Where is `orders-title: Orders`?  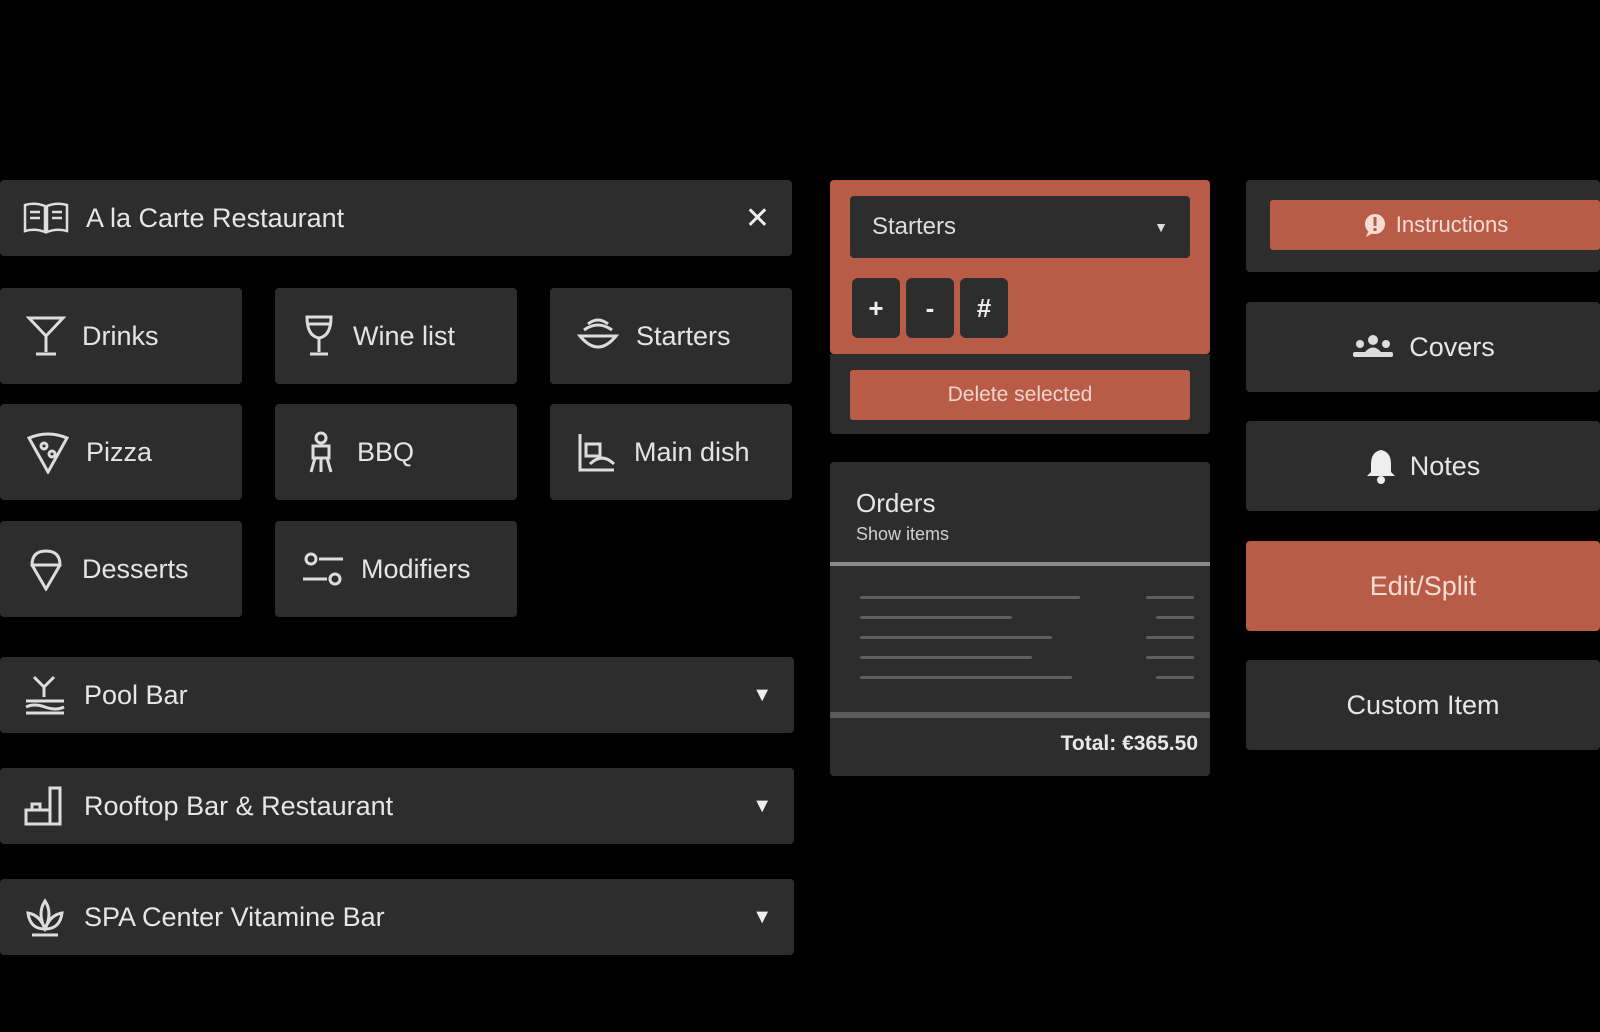
orders-title: Orders is located at coordinates (896, 503).